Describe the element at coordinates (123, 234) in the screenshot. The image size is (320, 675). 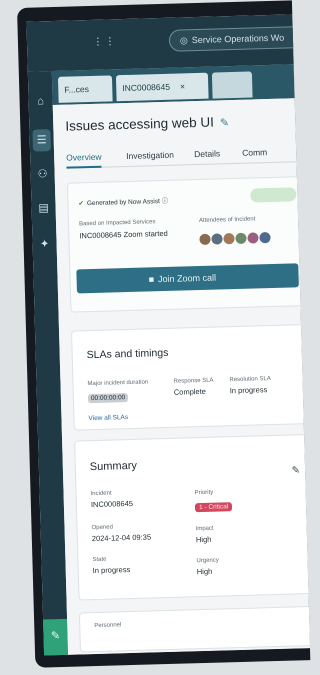
I see `based-value: INC0008645 Zoom started` at that location.